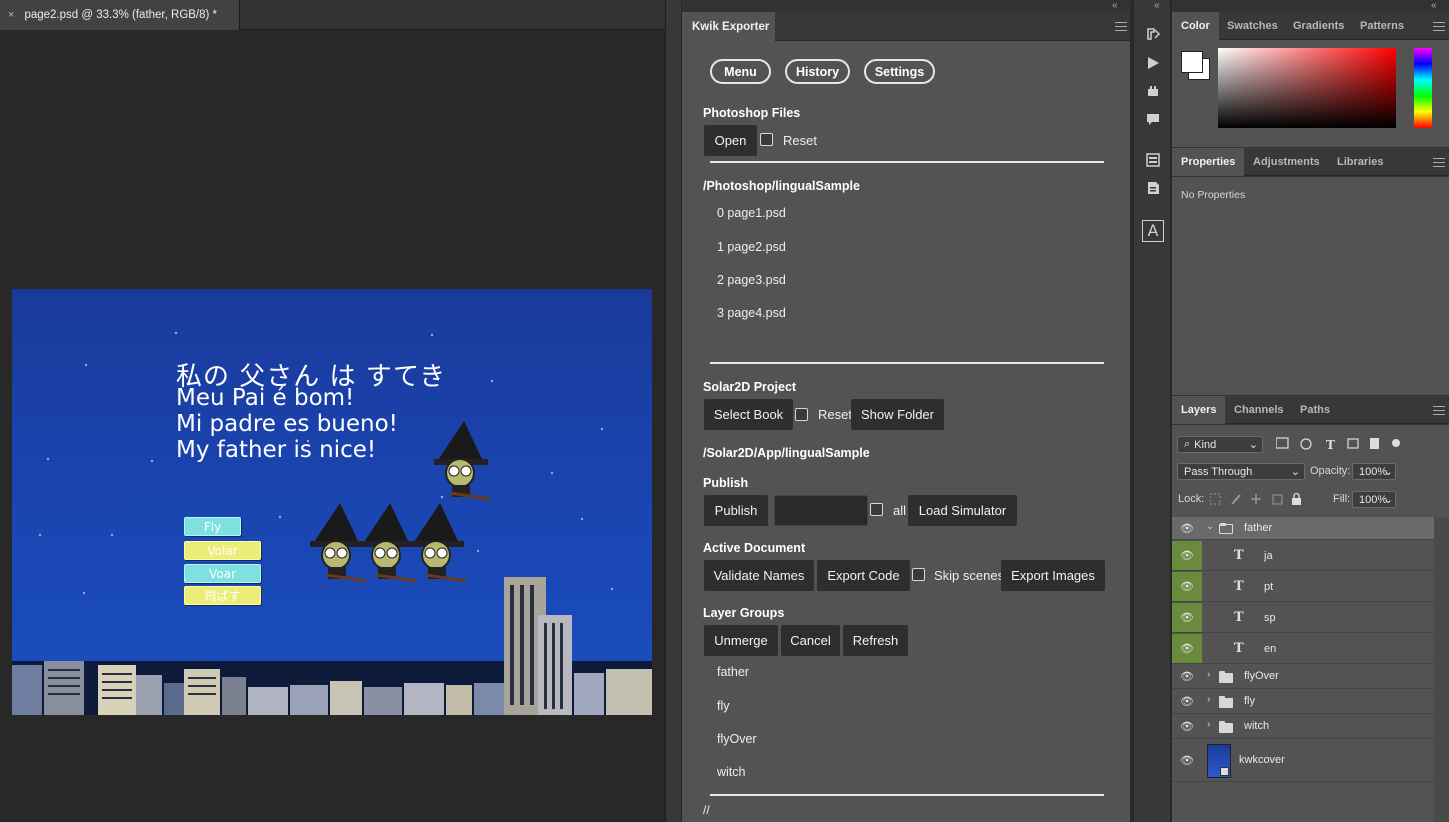 The width and height of the screenshot is (1449, 822). I want to click on tab-adjustments: Adjustments, so click(1286, 162).